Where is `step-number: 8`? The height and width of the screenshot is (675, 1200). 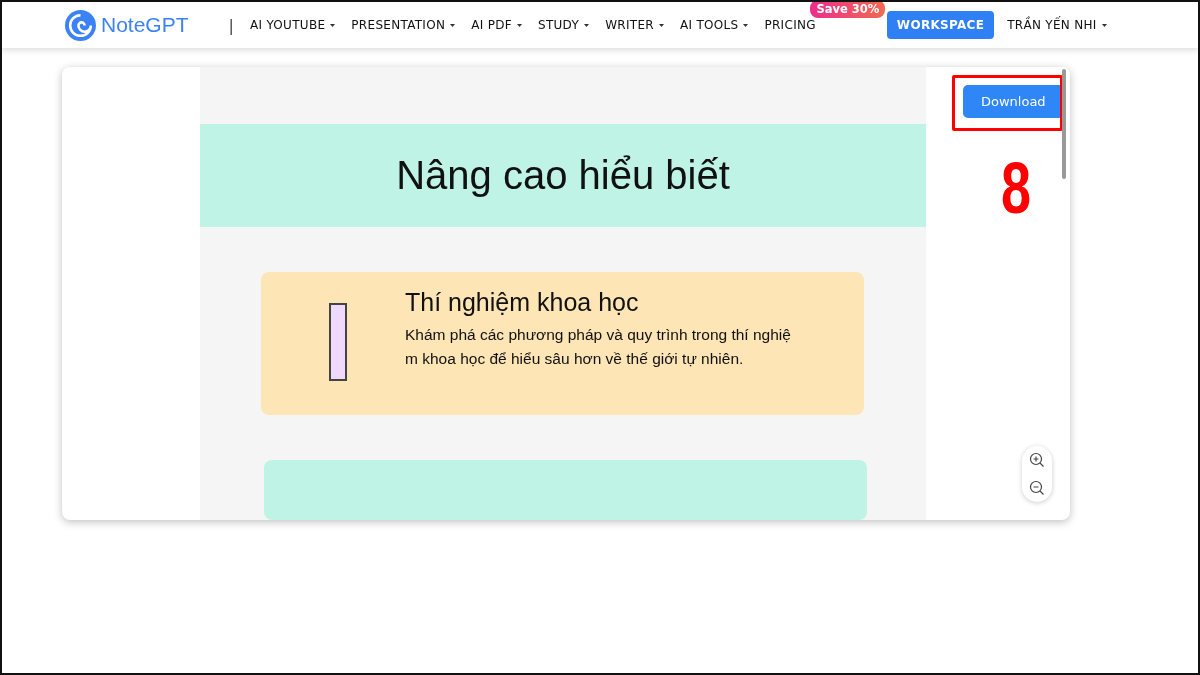
step-number: 8 is located at coordinates (1016, 188).